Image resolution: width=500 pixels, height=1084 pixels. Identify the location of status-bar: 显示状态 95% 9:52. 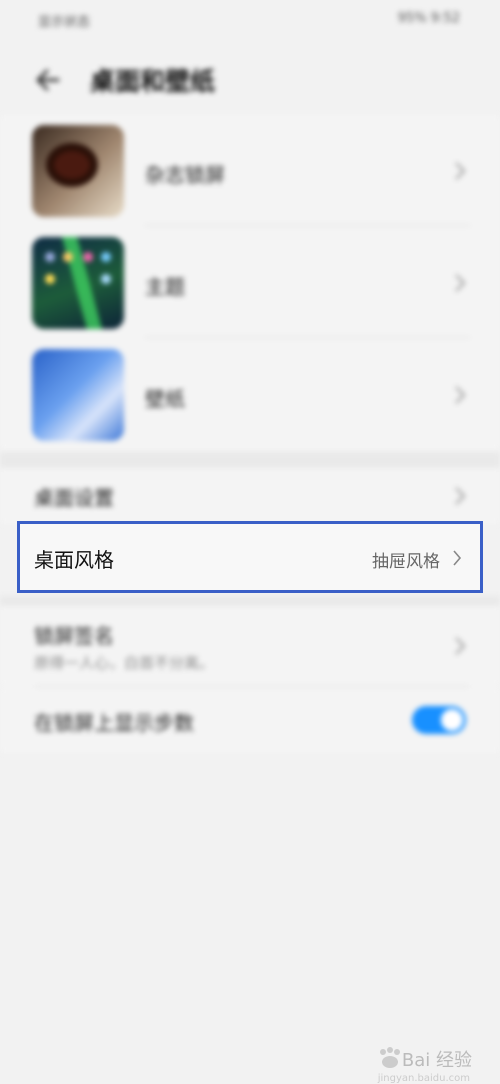
(250, 20).